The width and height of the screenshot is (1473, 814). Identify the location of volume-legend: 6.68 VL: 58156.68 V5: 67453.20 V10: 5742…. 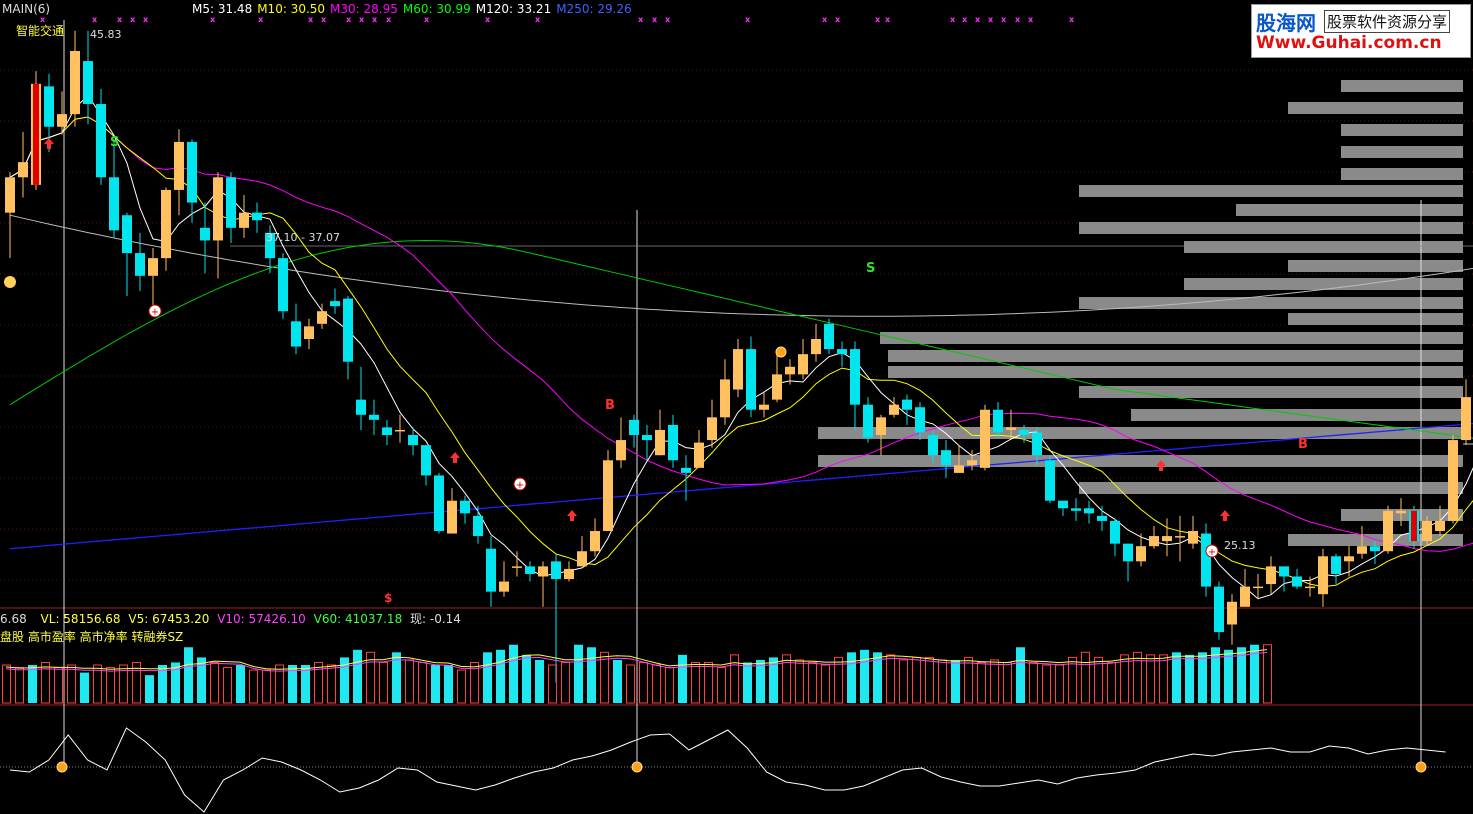
(230, 618).